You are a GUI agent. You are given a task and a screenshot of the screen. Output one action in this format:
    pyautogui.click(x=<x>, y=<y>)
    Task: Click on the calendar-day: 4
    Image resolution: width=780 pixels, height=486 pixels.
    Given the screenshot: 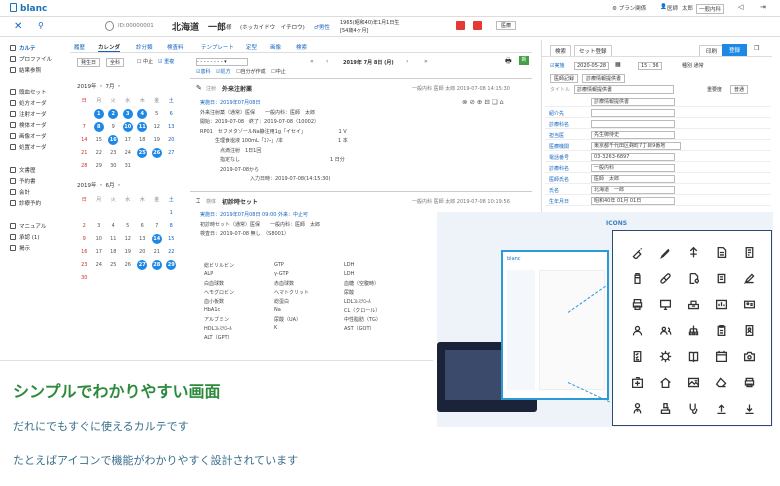 What is the action you would take?
    pyautogui.click(x=142, y=113)
    